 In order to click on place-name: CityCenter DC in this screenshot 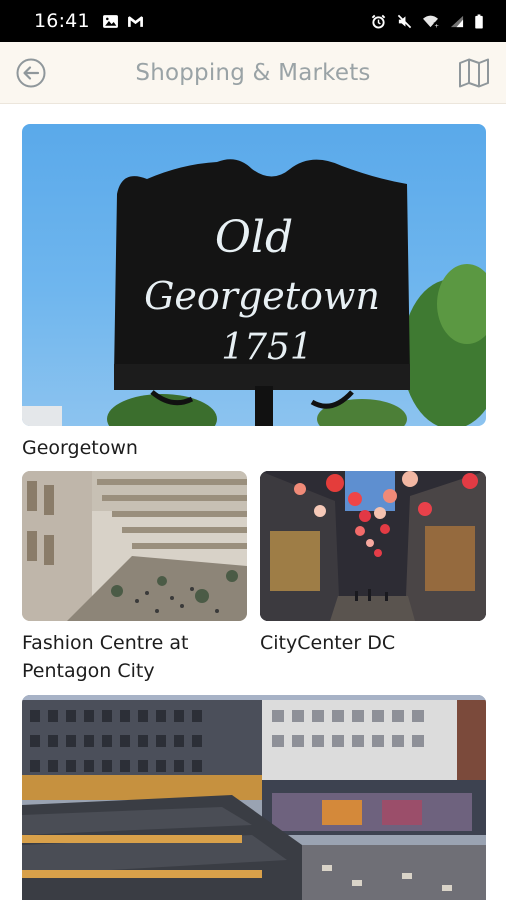, I will do `click(328, 643)`.